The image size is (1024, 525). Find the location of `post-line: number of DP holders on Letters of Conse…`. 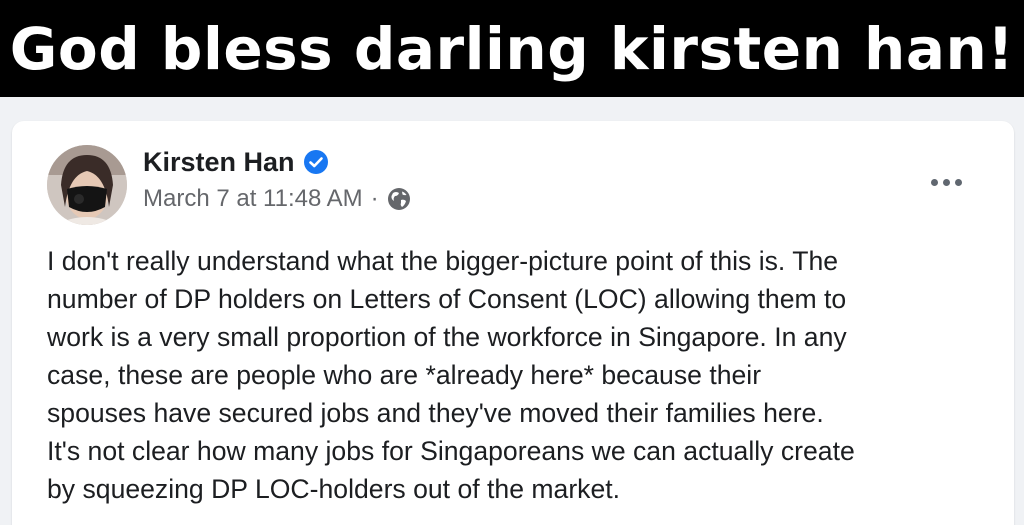

post-line: number of DP holders on Letters of Conse… is located at coordinates (447, 299).